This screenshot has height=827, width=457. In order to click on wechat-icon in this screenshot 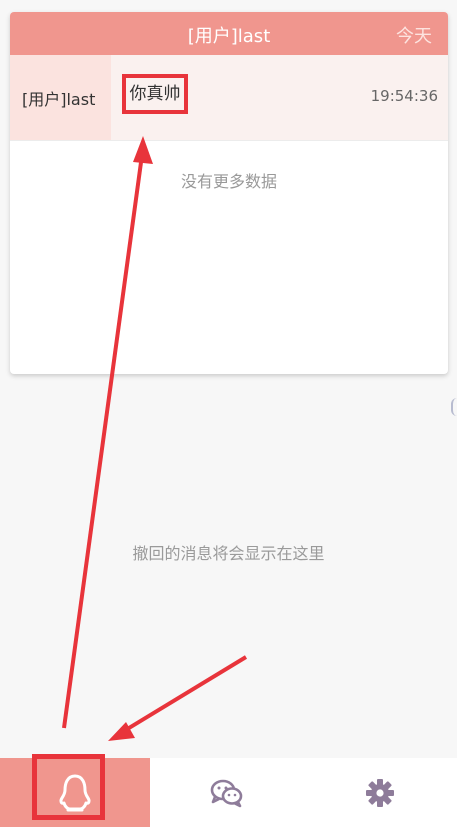, I will do `click(226, 793)`.